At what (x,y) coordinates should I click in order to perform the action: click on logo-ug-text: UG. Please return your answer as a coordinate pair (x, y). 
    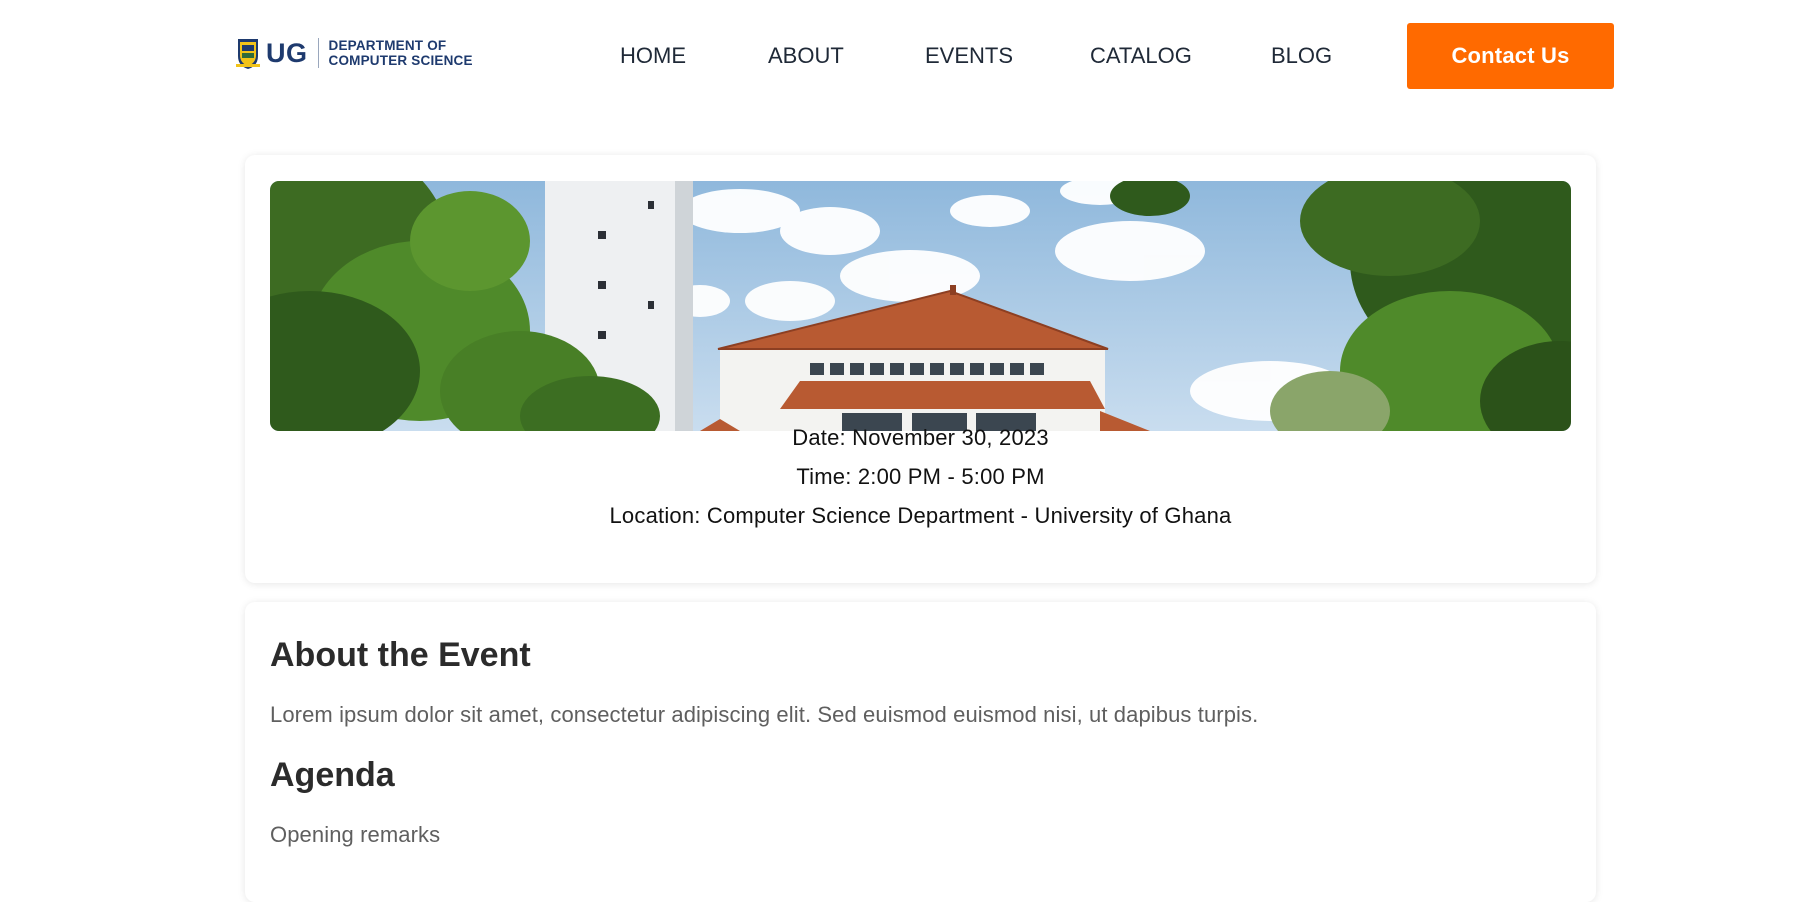
    Looking at the image, I should click on (287, 52).